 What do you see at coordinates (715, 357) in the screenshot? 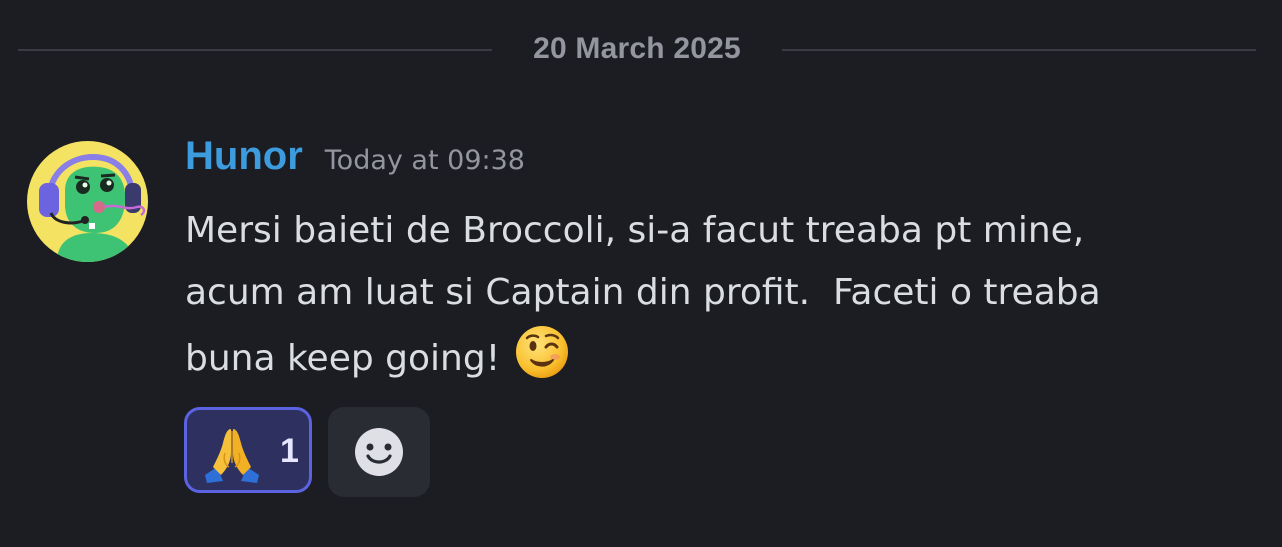
I see `message-line: buna keep going!` at bounding box center [715, 357].